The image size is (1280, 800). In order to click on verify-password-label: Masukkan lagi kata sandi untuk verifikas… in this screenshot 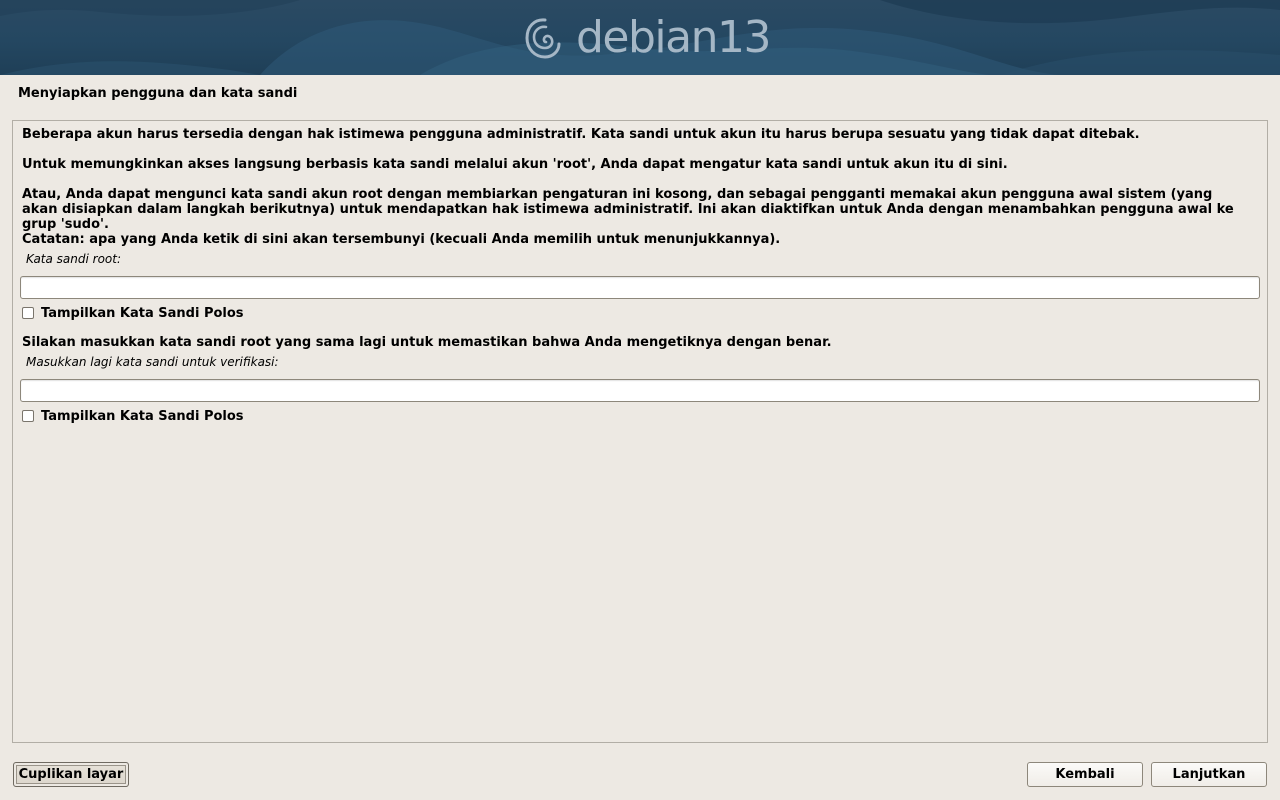, I will do `click(152, 362)`.